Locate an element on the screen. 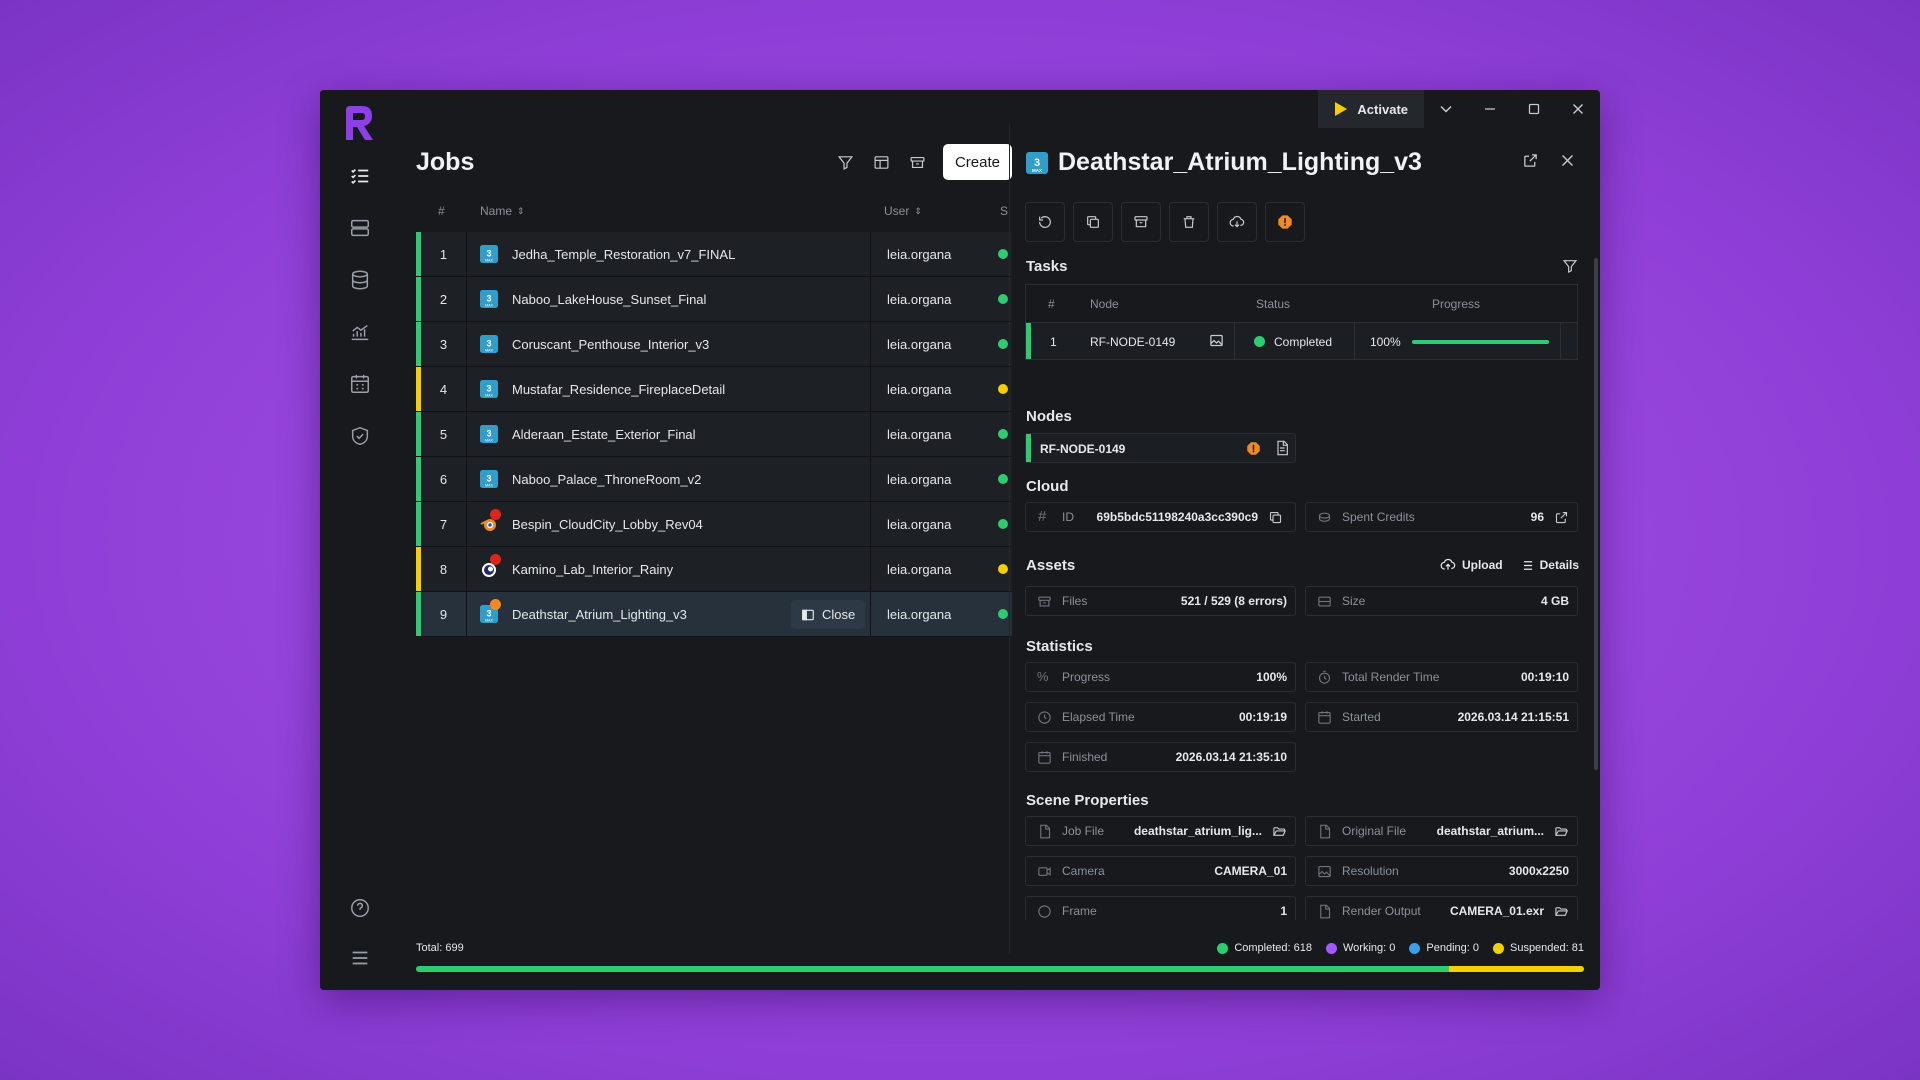 Image resolution: width=1920 pixels, height=1080 pixels. upload-button: Upload is located at coordinates (1471, 565).